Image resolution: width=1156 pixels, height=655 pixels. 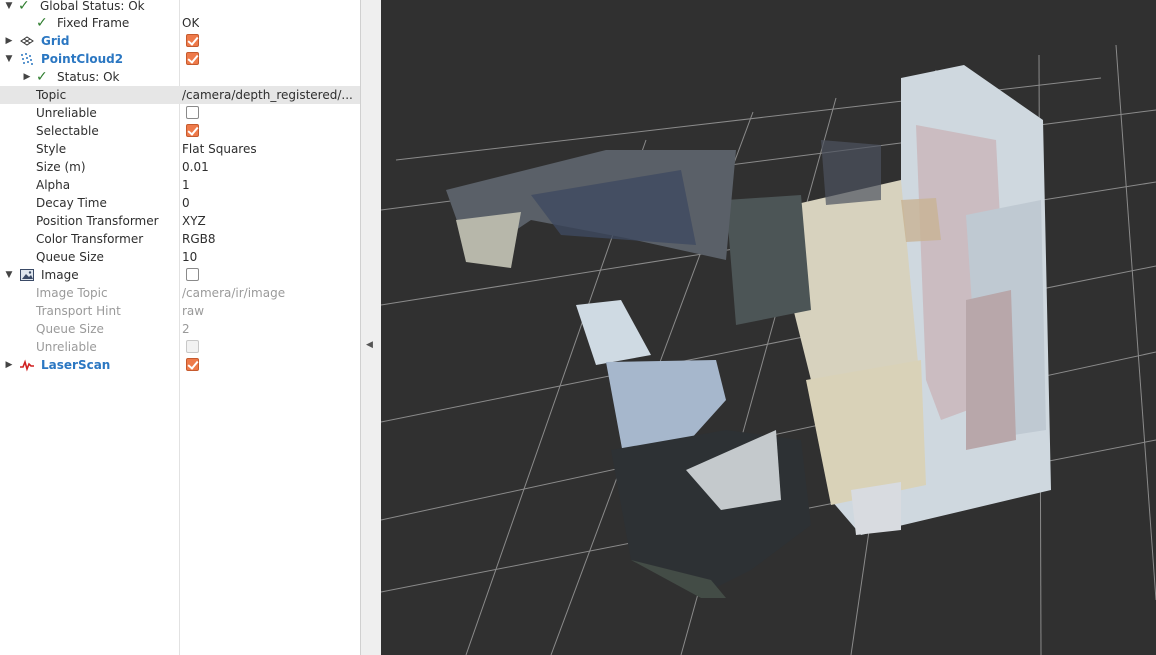 What do you see at coordinates (180, 185) in the screenshot?
I see `property-row-alpha: Alpha 1` at bounding box center [180, 185].